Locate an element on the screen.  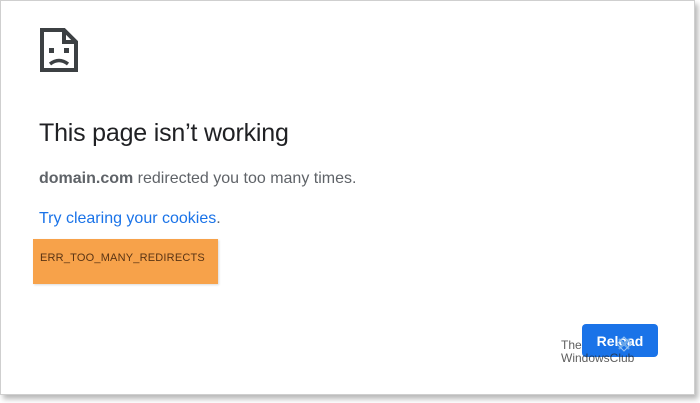
suggestion: Try clearing your cookies. is located at coordinates (130, 219).